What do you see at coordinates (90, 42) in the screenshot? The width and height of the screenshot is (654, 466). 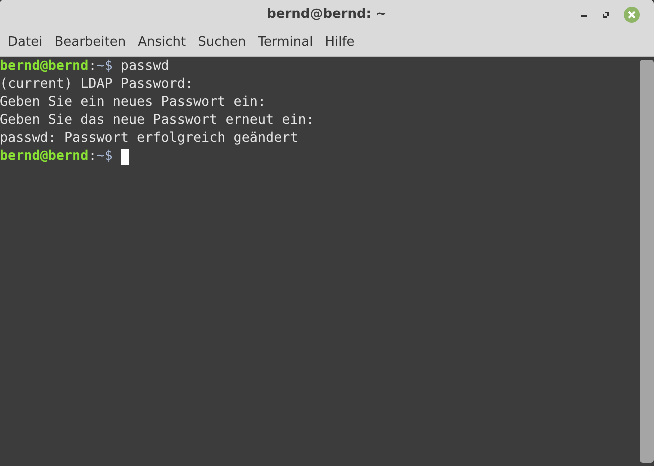 I see `menu-item: Bearbeiten` at bounding box center [90, 42].